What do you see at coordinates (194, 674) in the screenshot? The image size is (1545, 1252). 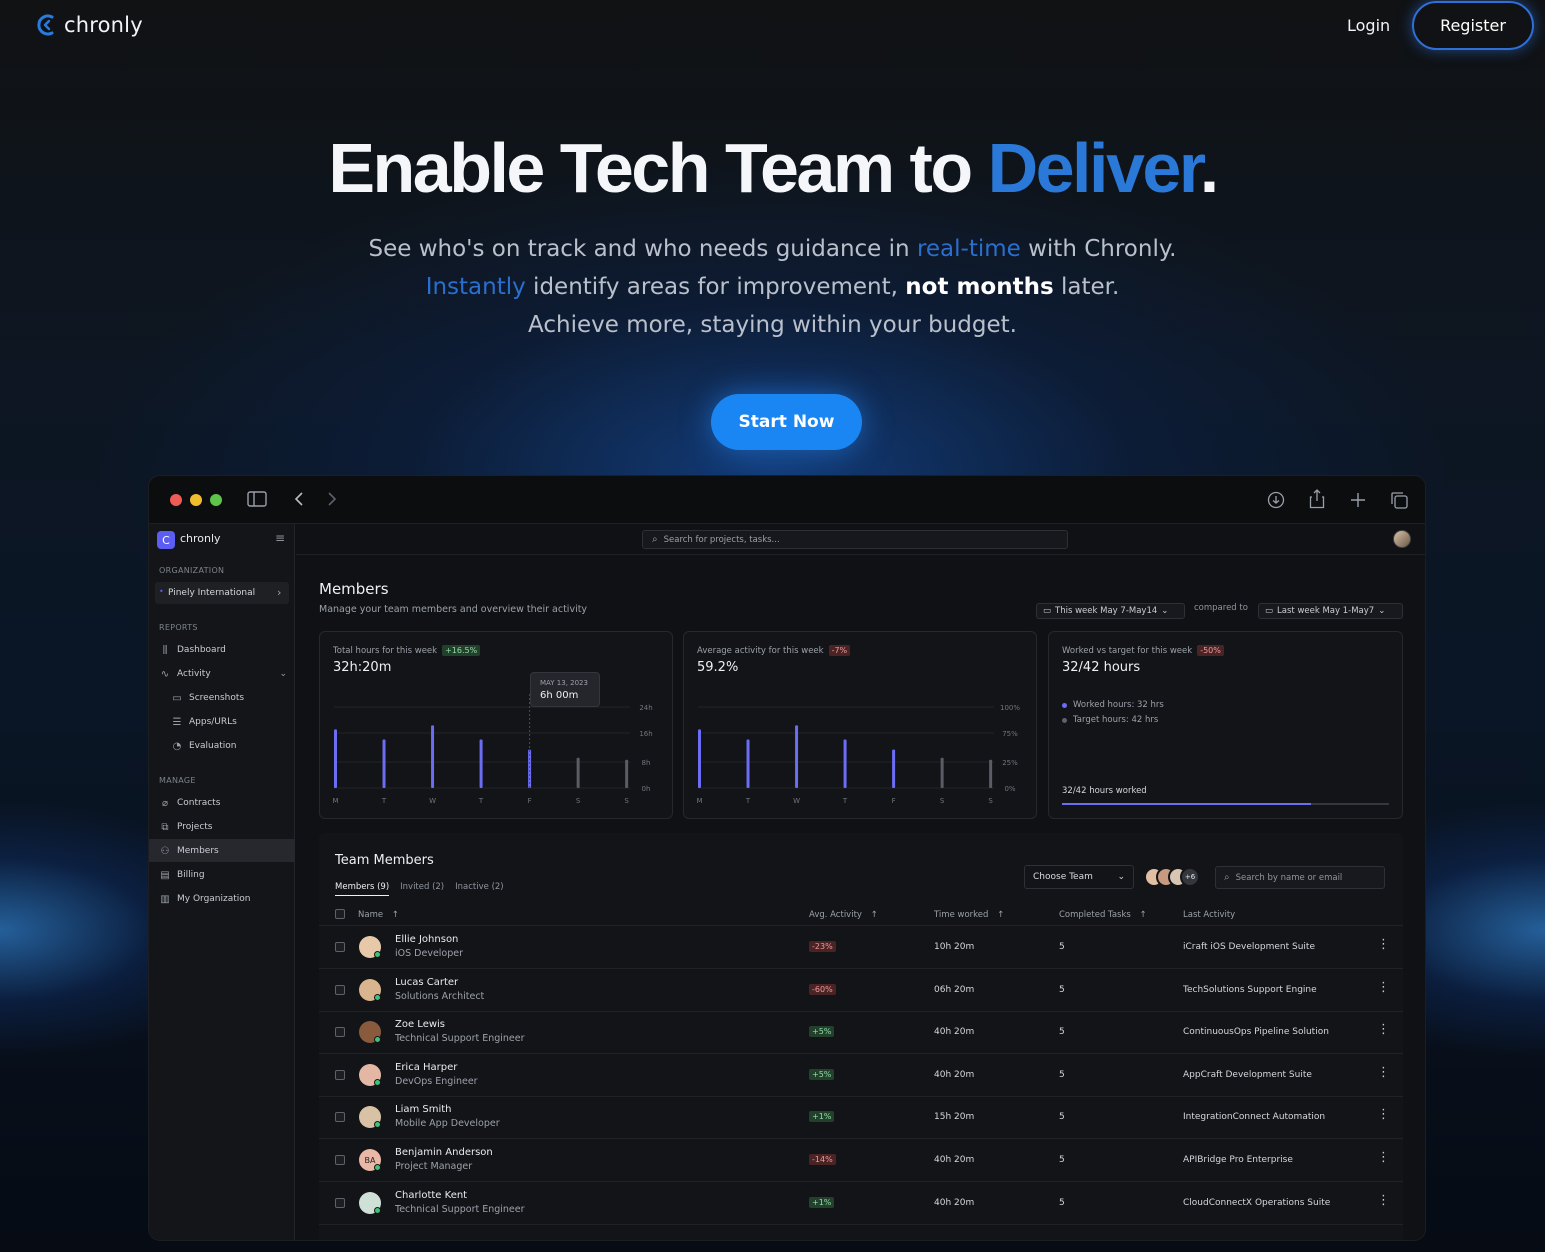 I see `sidebar-item-label: Activity` at bounding box center [194, 674].